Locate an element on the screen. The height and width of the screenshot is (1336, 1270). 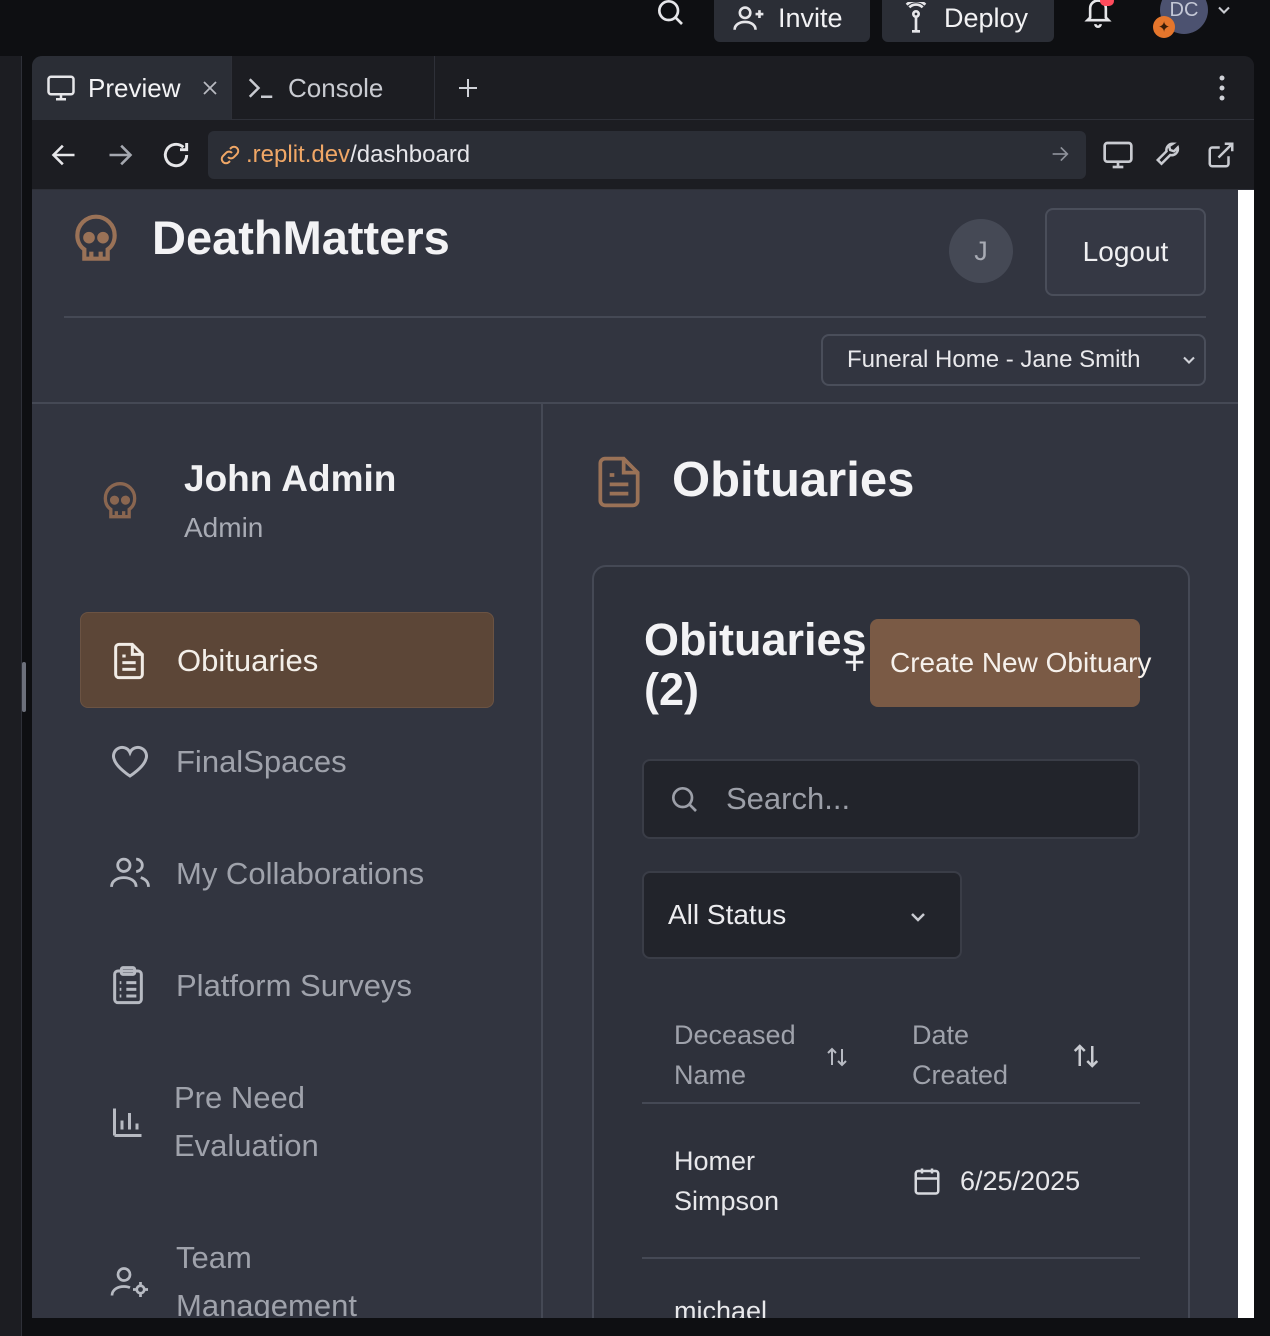
create-button-label: Create New Obituary is located at coordinates (1021, 662).